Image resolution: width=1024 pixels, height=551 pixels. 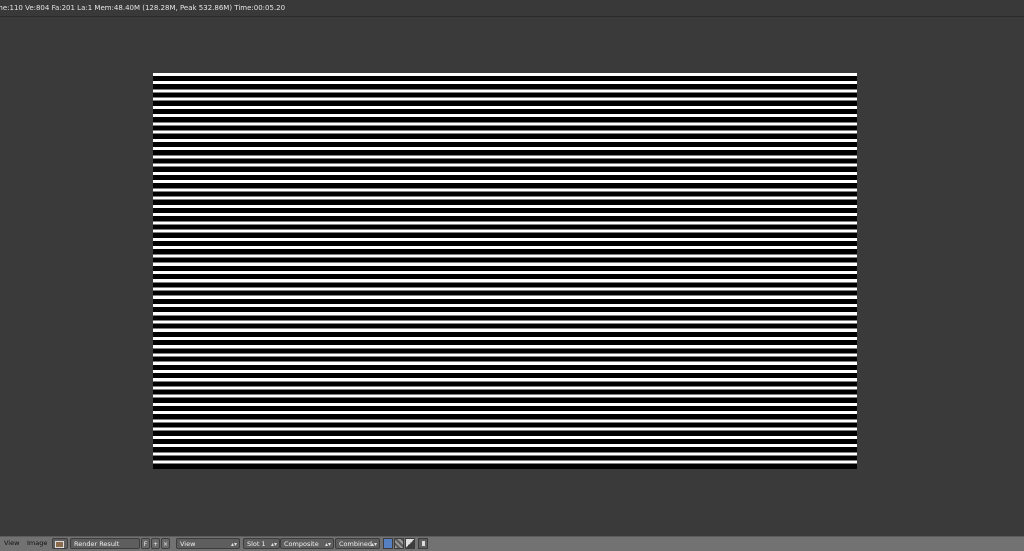 What do you see at coordinates (256, 544) in the screenshot?
I see `slot-value: Slot 1` at bounding box center [256, 544].